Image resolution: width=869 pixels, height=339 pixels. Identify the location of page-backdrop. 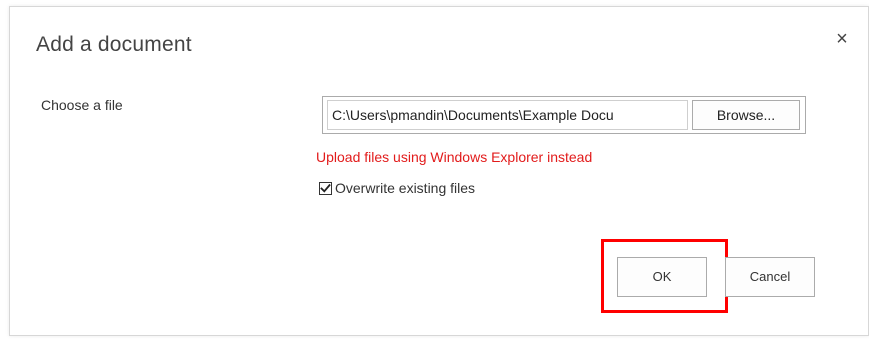
(4, 169).